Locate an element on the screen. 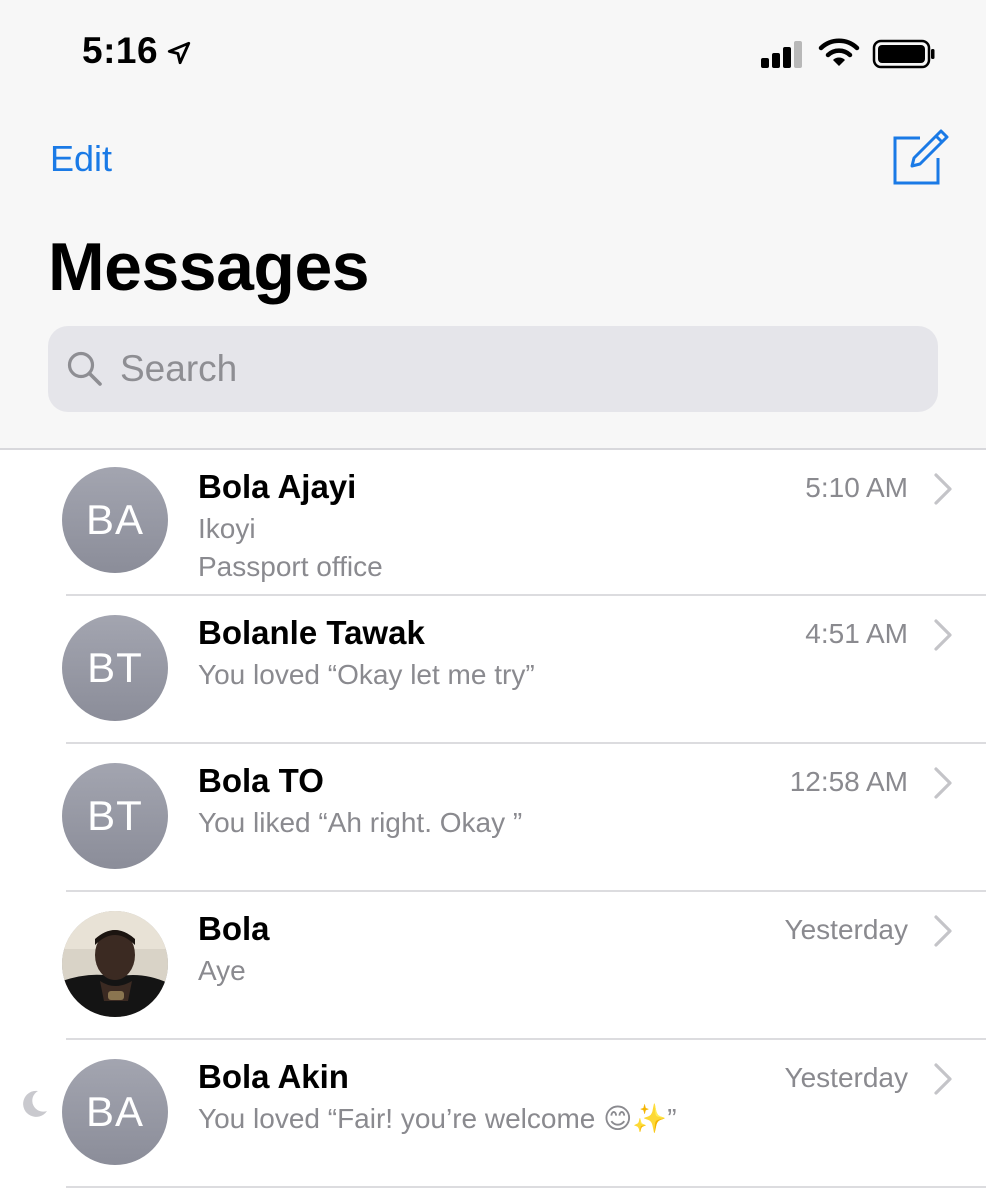 The width and height of the screenshot is (986, 1200). avatar-photo is located at coordinates (115, 964).